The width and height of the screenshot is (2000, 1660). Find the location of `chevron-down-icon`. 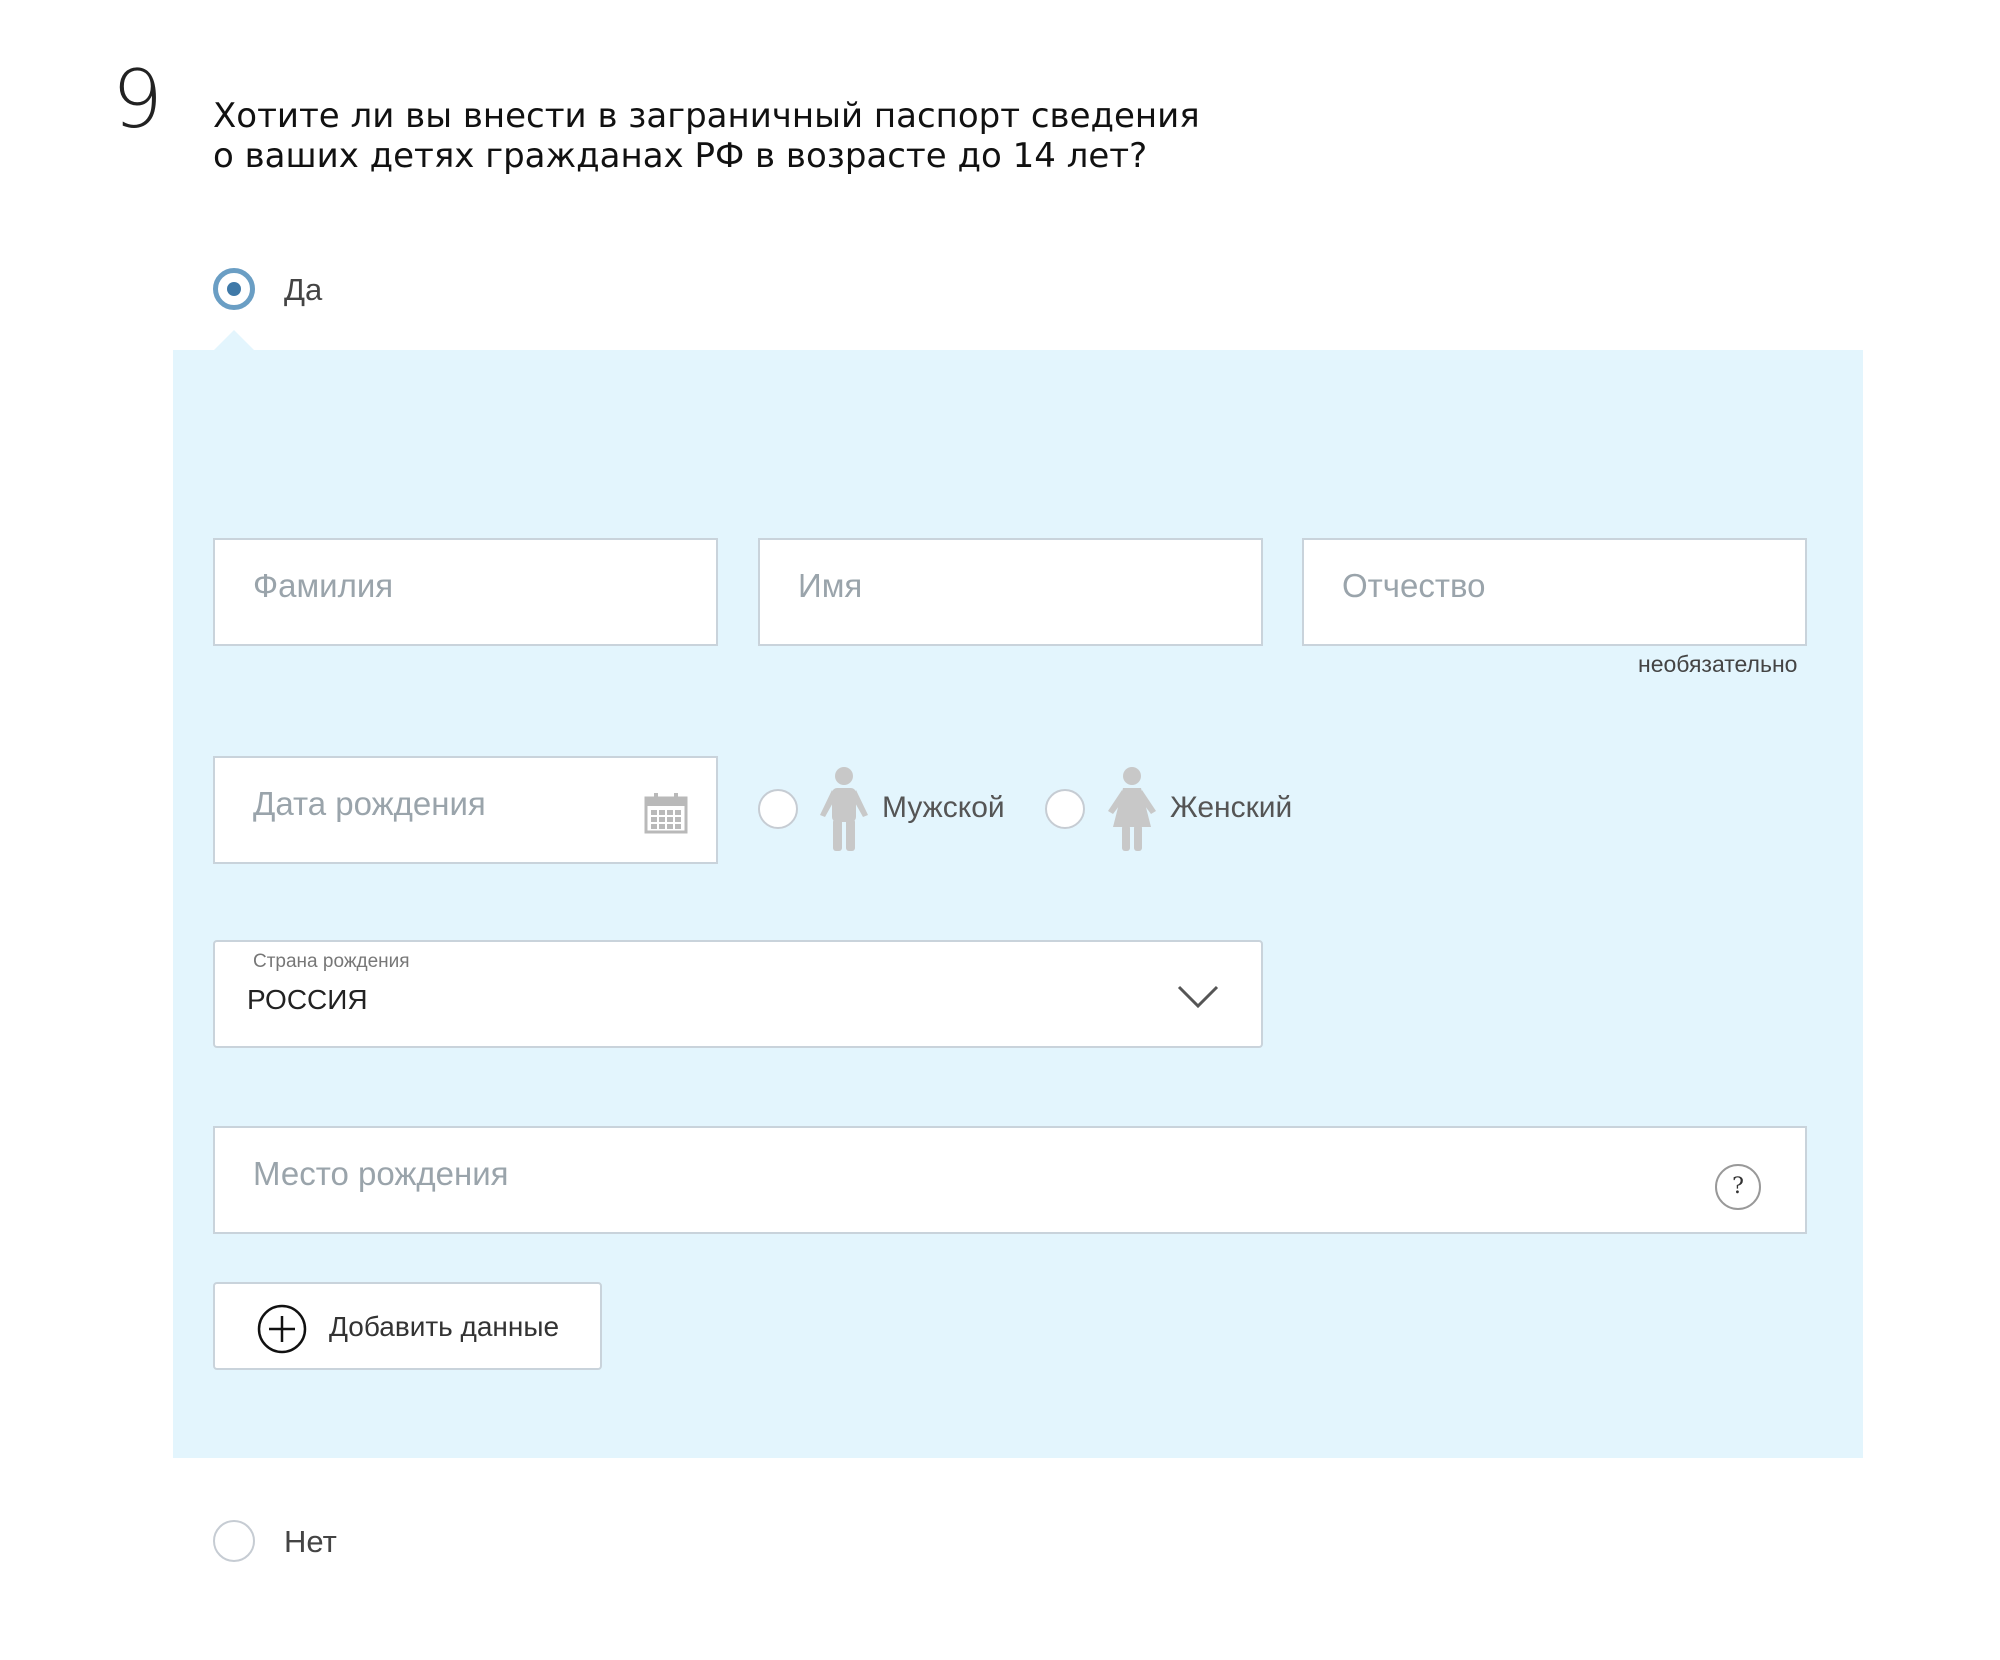

chevron-down-icon is located at coordinates (1198, 997).